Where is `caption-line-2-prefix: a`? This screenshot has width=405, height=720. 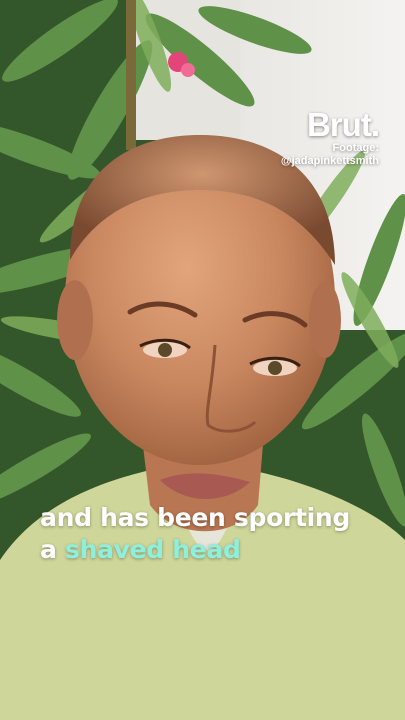
caption-line-2-prefix: a is located at coordinates (48, 549).